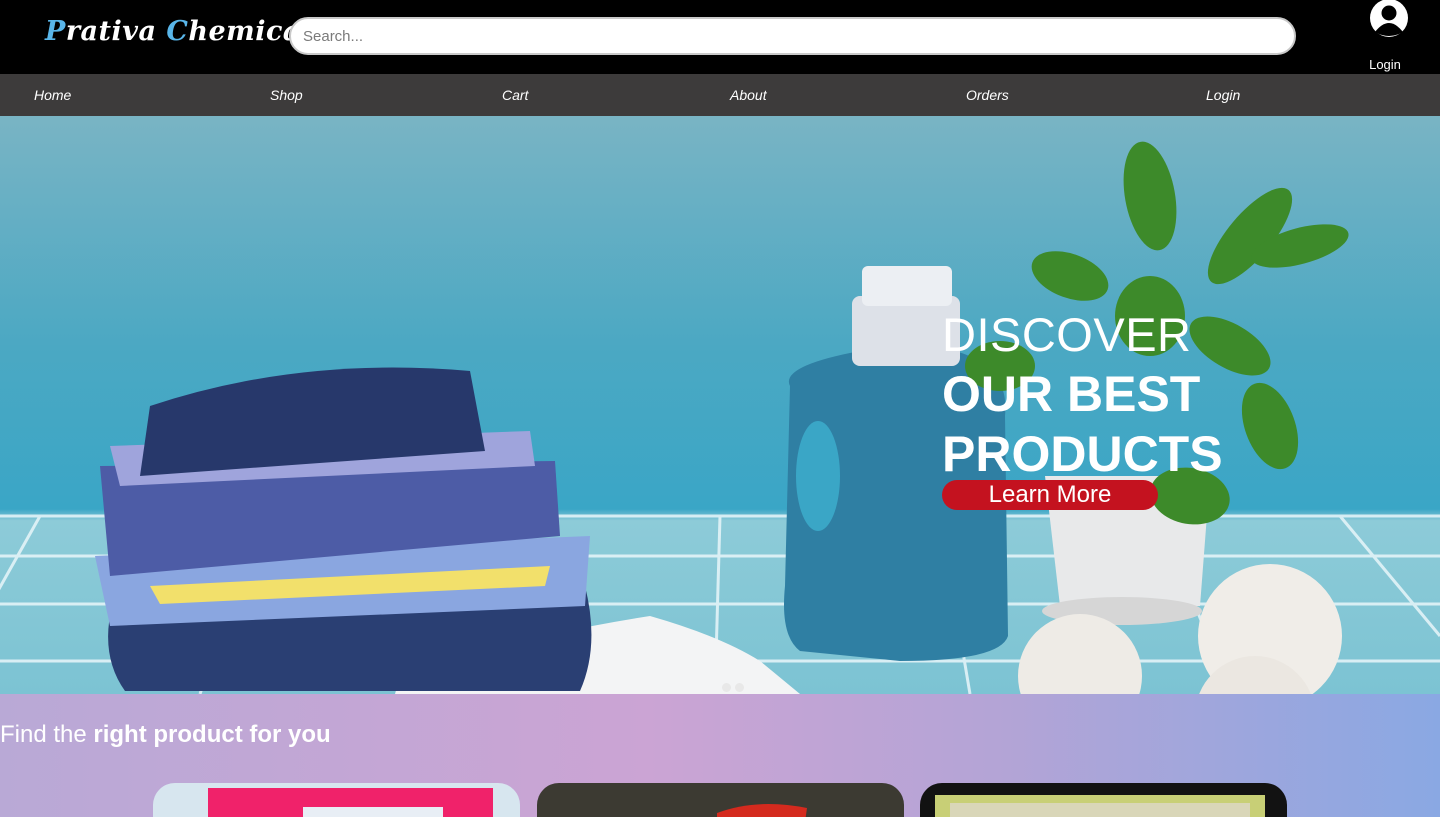 The height and width of the screenshot is (817, 1440). I want to click on brand-first-initial: P, so click(55, 31).